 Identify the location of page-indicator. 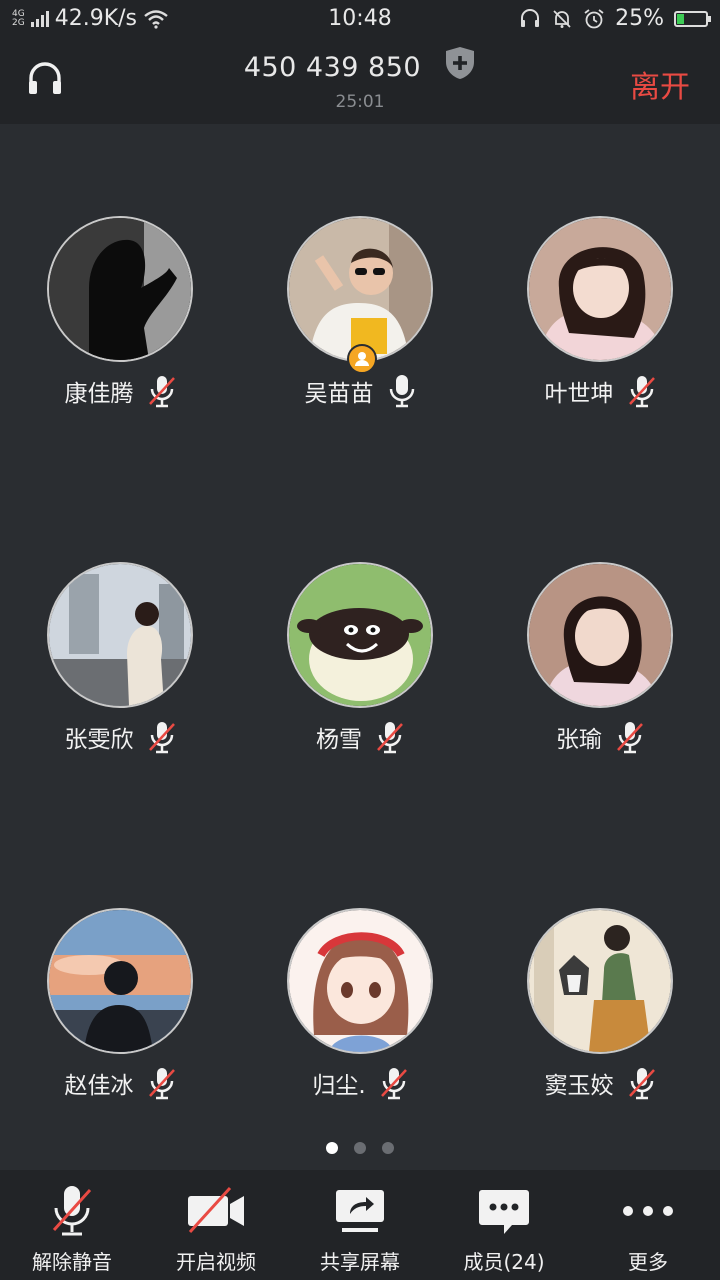
(360, 1148).